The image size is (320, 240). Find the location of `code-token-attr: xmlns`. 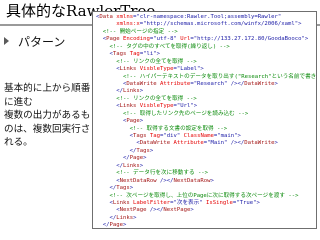

code-token-attr: xmlns is located at coordinates (123, 17).